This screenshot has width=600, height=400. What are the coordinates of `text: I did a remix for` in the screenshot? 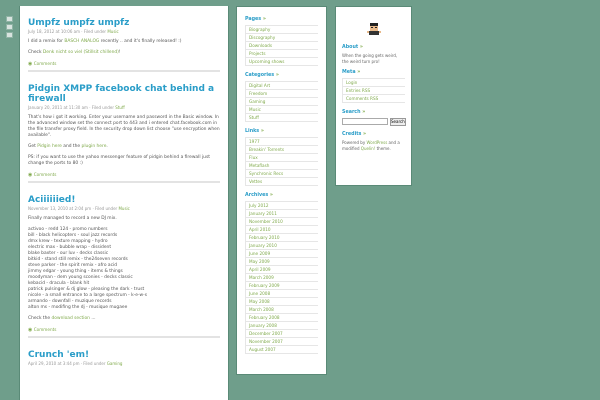 It's located at (46, 41).